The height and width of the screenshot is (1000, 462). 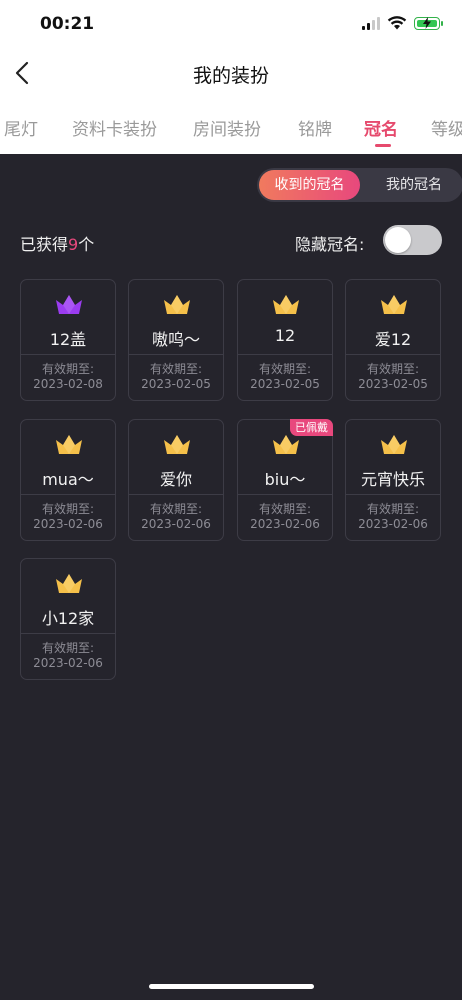 I want to click on title-card: biu～ 有效期至: 2023-02-06 已佩戴, so click(x=285, y=480).